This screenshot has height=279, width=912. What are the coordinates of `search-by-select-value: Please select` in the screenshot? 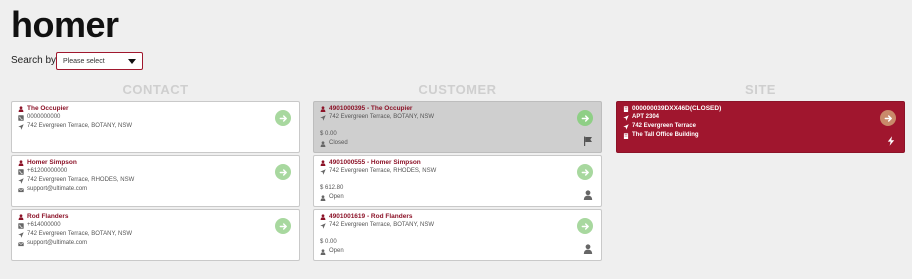 It's located at (84, 61).